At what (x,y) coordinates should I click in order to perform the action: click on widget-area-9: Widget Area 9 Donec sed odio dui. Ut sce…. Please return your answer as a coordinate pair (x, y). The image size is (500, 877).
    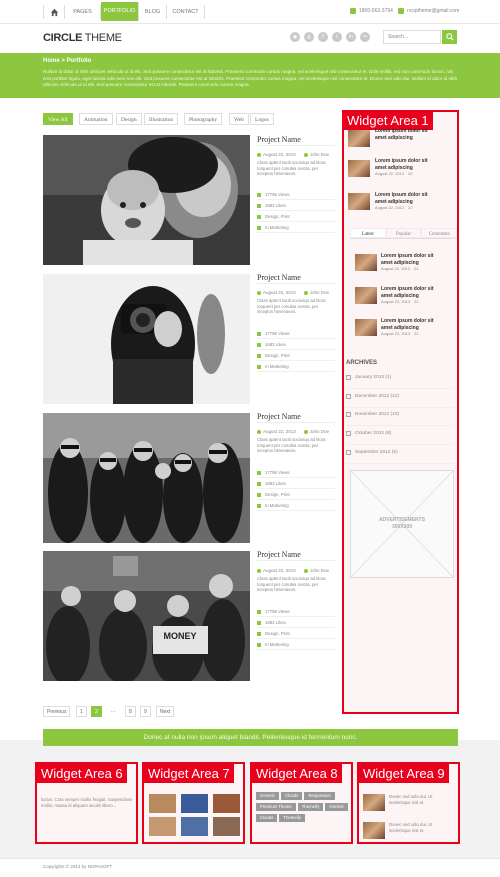
    Looking at the image, I should click on (408, 803).